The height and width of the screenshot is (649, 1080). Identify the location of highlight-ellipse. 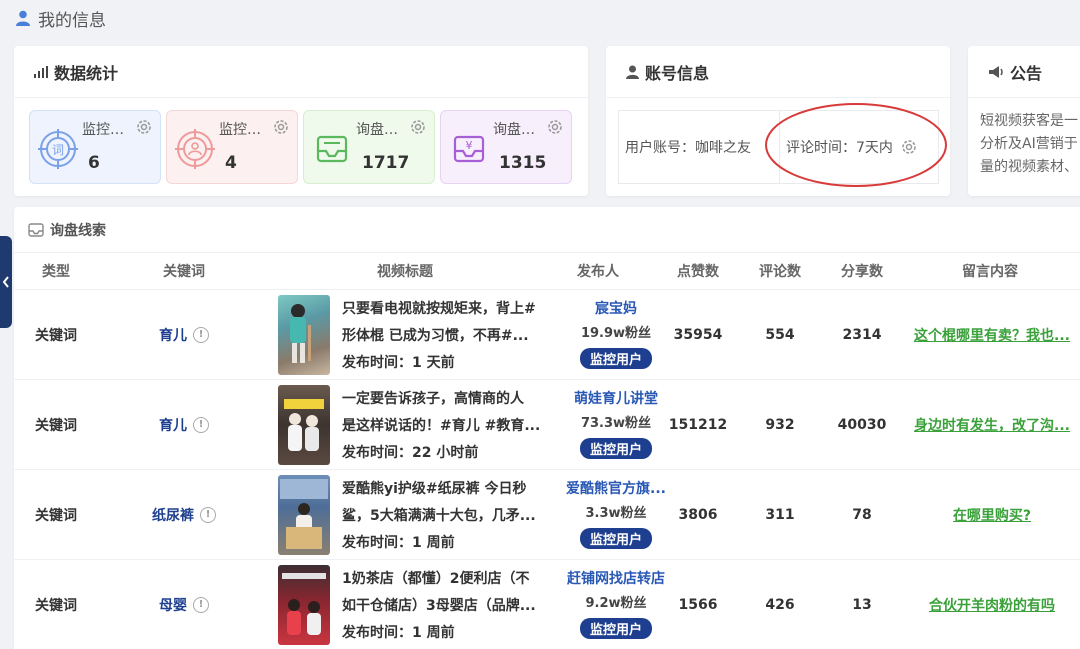
(856, 145).